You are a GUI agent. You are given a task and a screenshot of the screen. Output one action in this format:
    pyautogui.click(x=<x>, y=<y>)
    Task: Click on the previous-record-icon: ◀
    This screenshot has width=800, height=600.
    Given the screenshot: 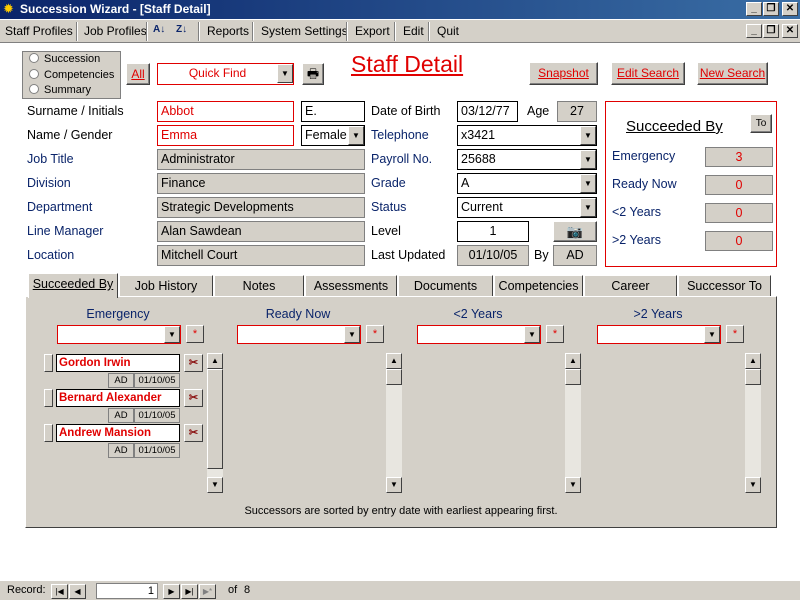 What is the action you would take?
    pyautogui.click(x=77, y=591)
    